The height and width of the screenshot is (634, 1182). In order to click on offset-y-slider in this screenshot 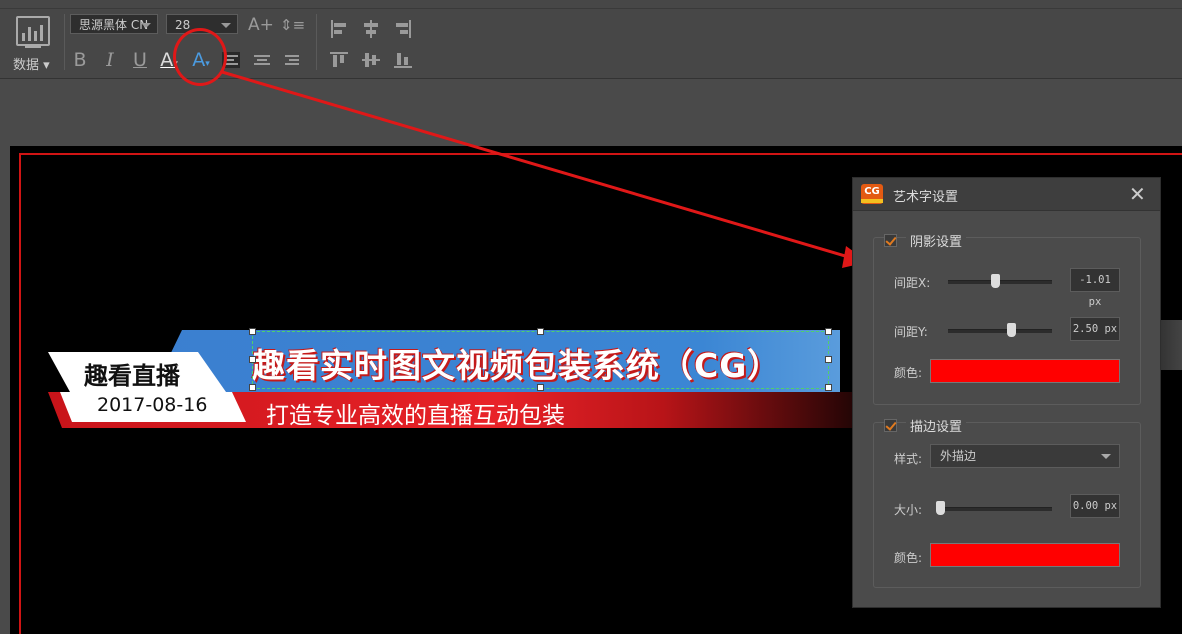, I will do `click(1000, 331)`.